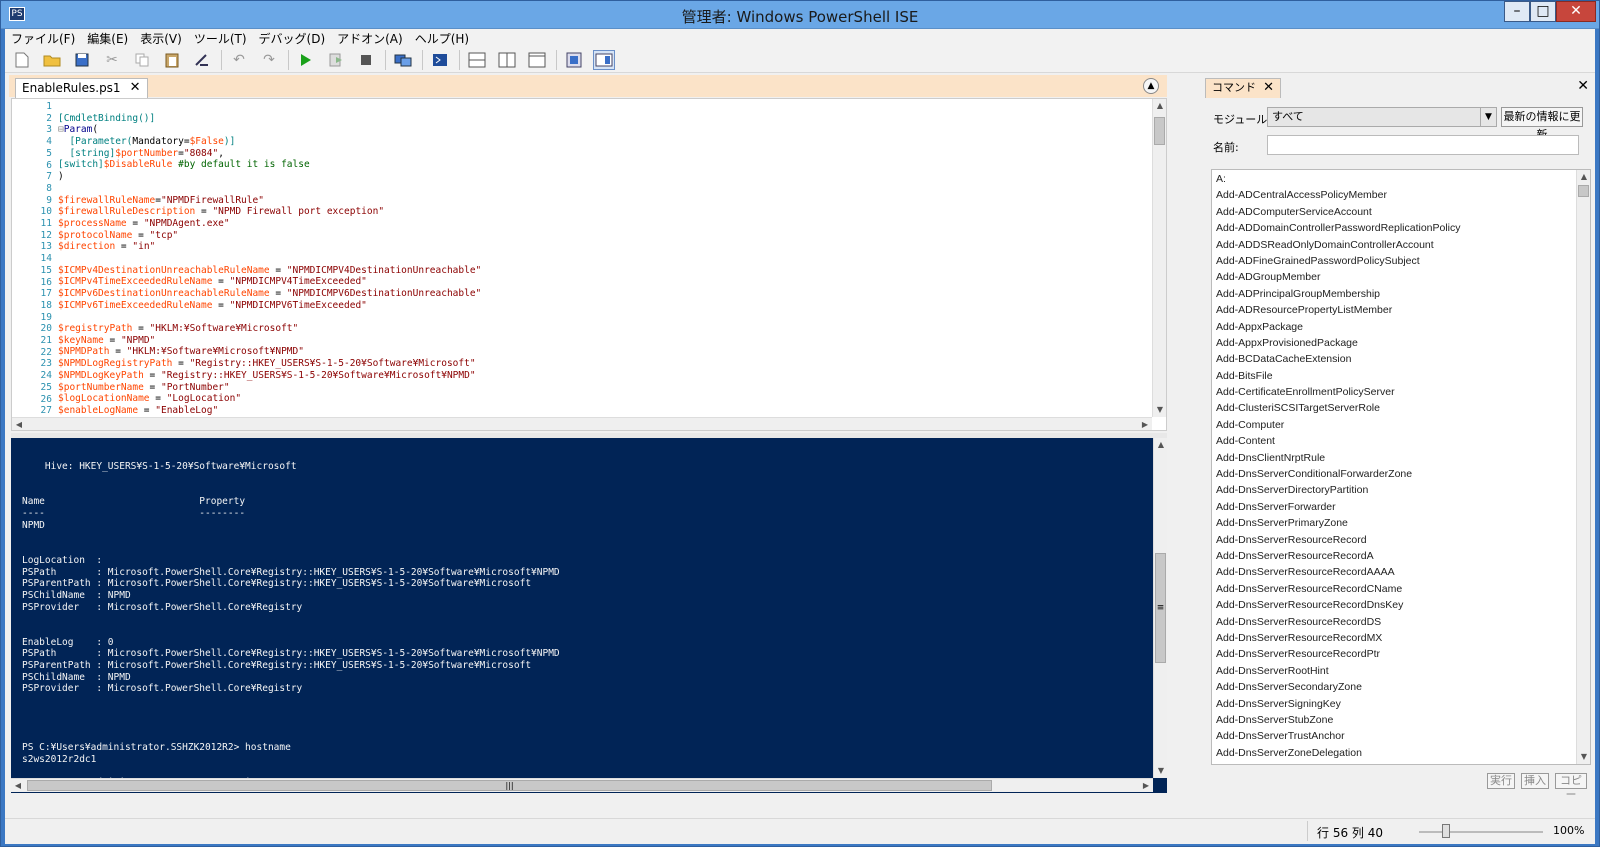 The height and width of the screenshot is (847, 1600). I want to click on show-addon-icon, so click(604, 59).